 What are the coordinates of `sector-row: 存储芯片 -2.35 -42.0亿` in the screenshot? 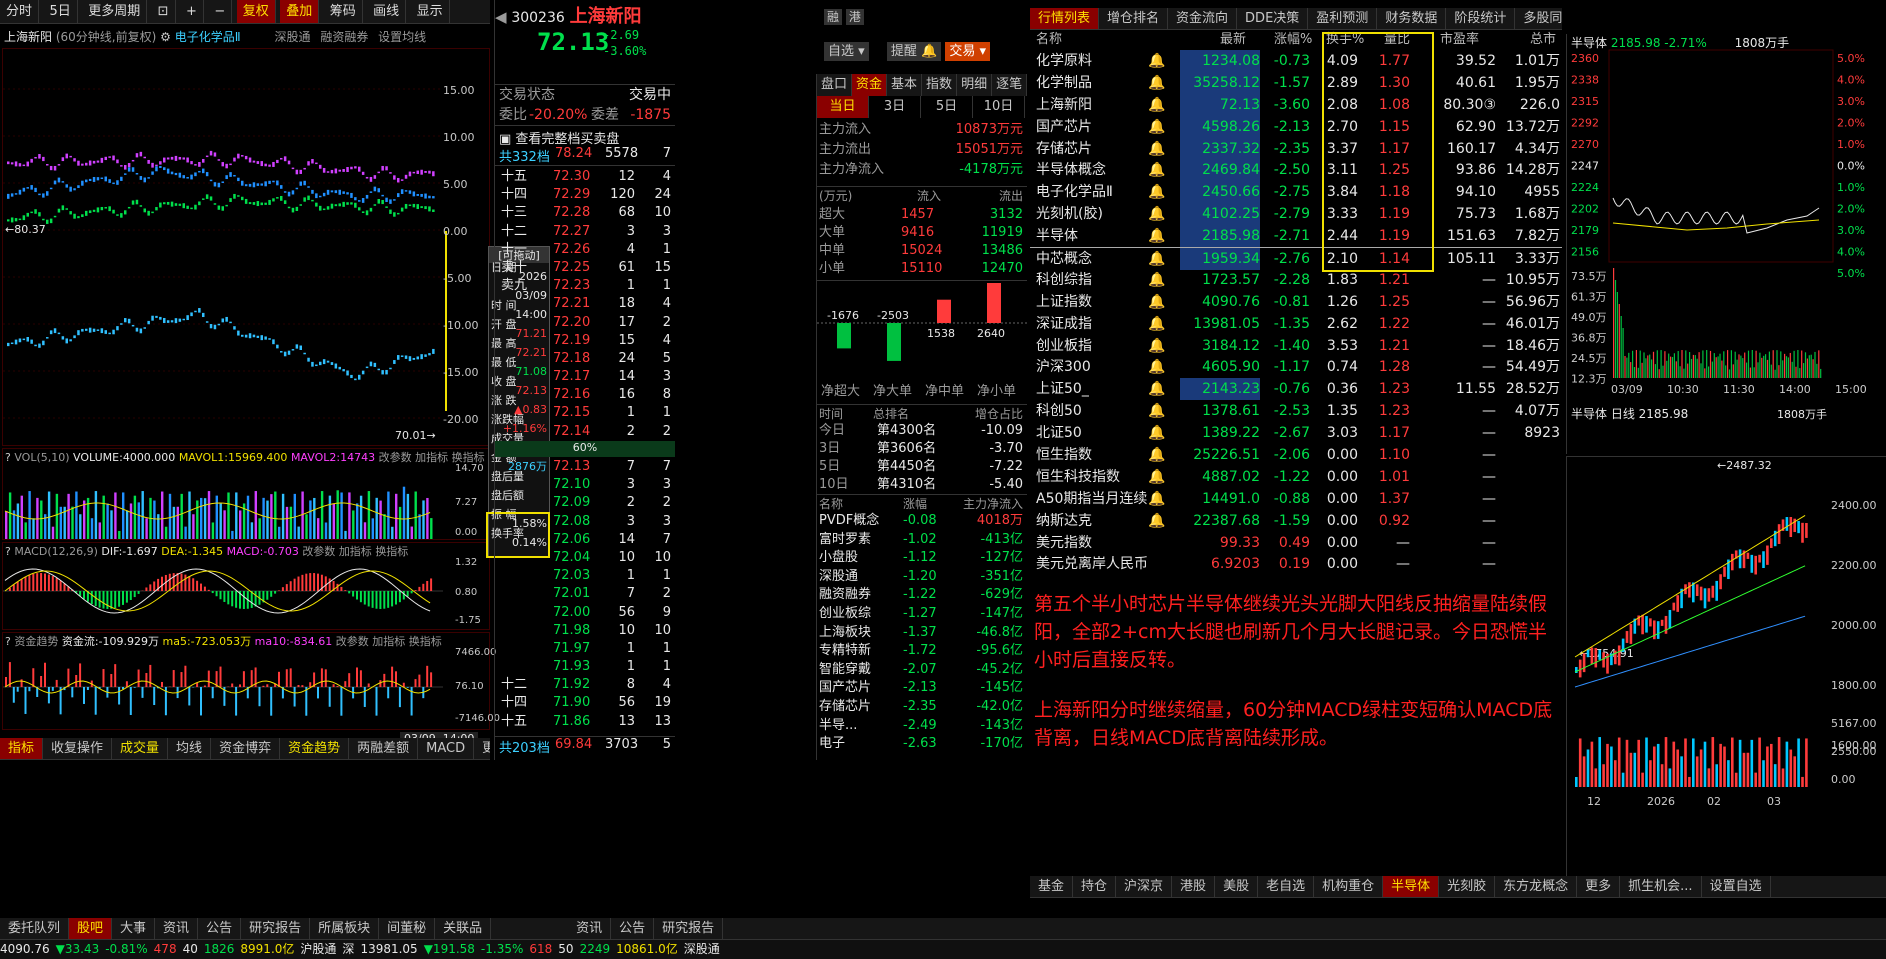 It's located at (922, 707).